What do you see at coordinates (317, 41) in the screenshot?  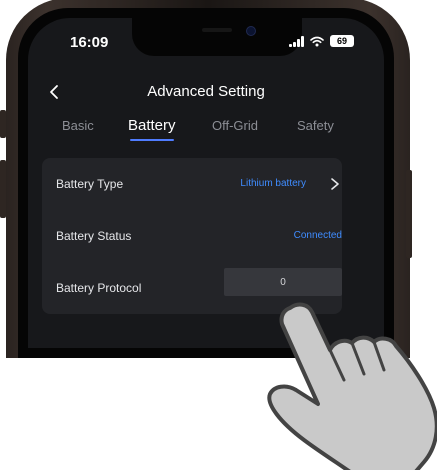 I see `wifi-icon` at bounding box center [317, 41].